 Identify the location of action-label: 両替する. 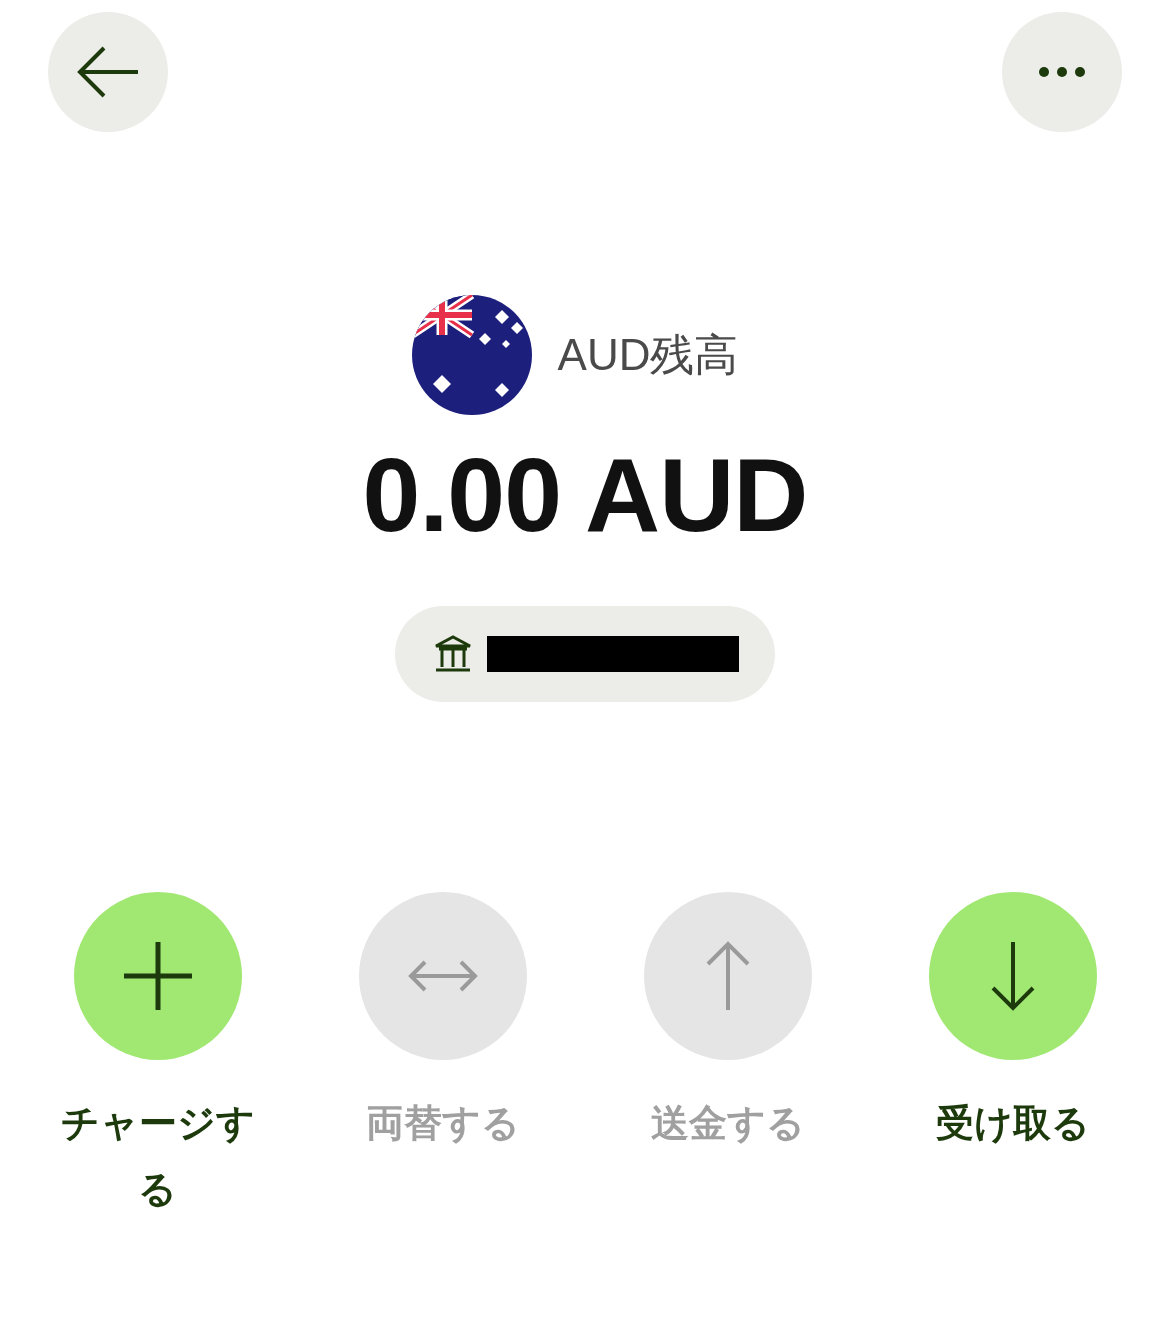
(442, 1123).